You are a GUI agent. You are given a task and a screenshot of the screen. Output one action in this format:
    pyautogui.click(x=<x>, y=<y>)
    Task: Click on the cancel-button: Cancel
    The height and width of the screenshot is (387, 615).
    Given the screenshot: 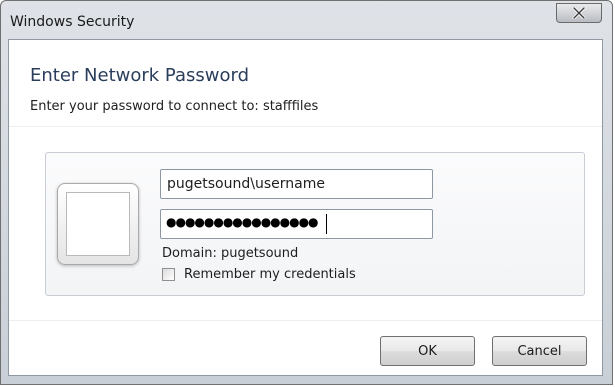 What is the action you would take?
    pyautogui.click(x=539, y=351)
    